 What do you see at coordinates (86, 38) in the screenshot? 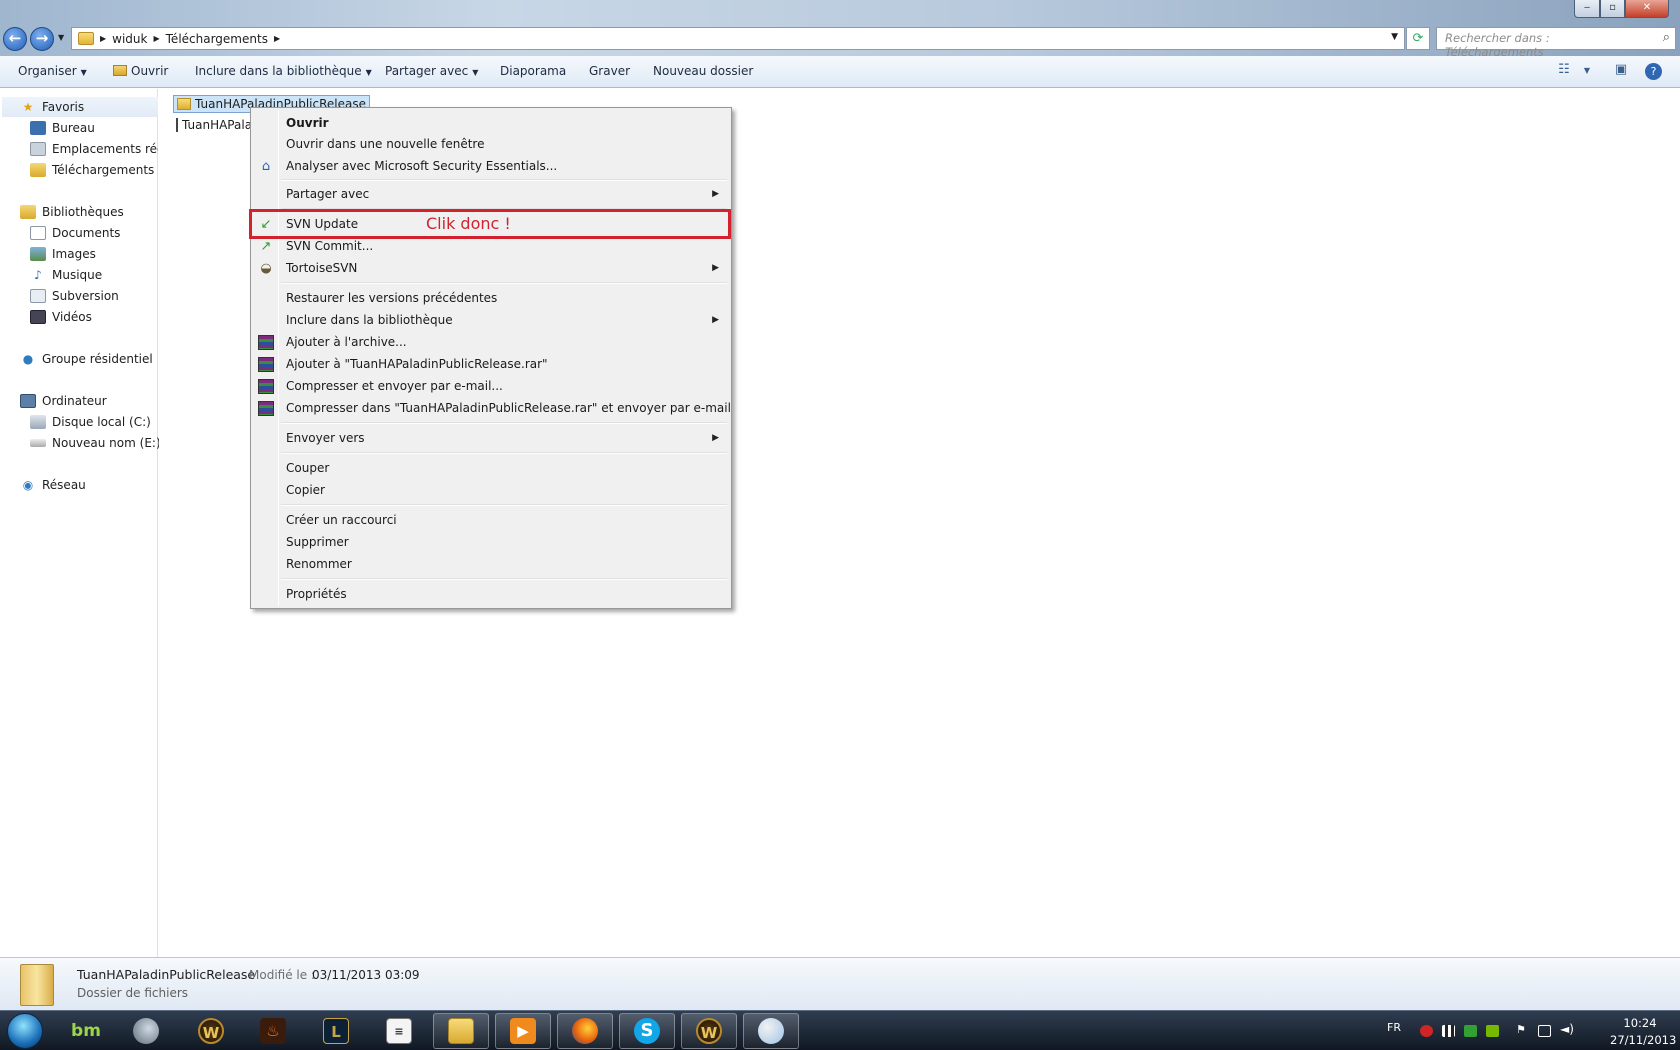
I see `folder-icon` at bounding box center [86, 38].